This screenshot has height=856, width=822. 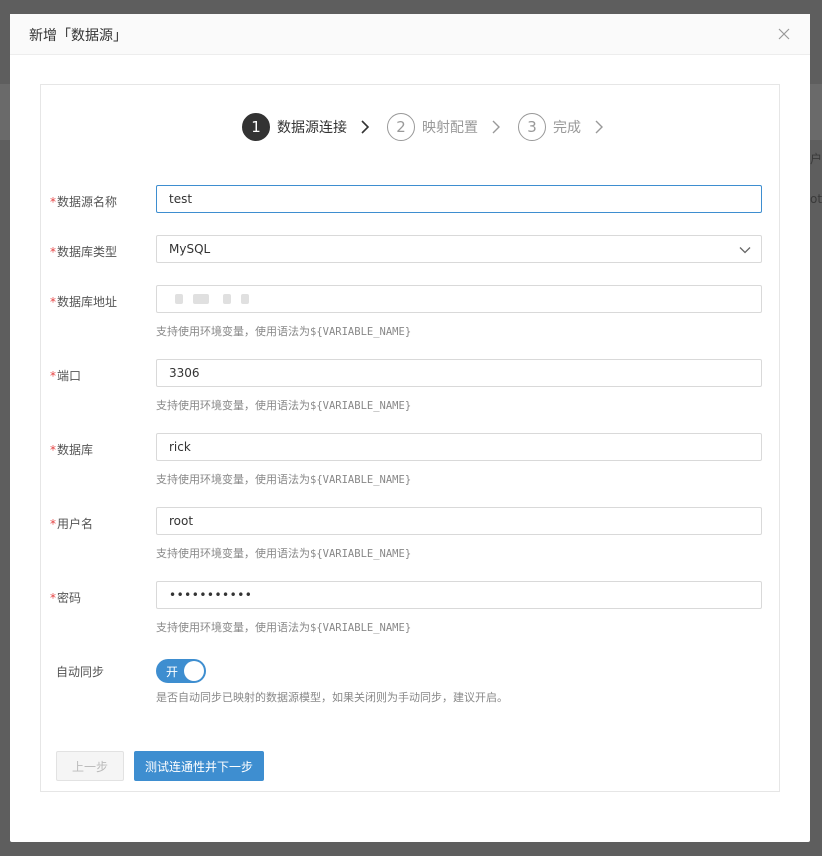 What do you see at coordinates (172, 672) in the screenshot?
I see `toggle-text: 开` at bounding box center [172, 672].